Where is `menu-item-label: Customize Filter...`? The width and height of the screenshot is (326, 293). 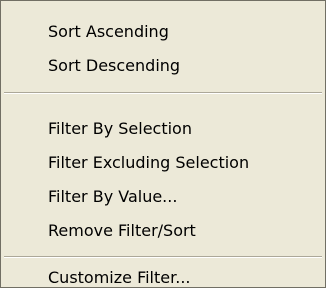
menu-item-label: Customize Filter... is located at coordinates (119, 277).